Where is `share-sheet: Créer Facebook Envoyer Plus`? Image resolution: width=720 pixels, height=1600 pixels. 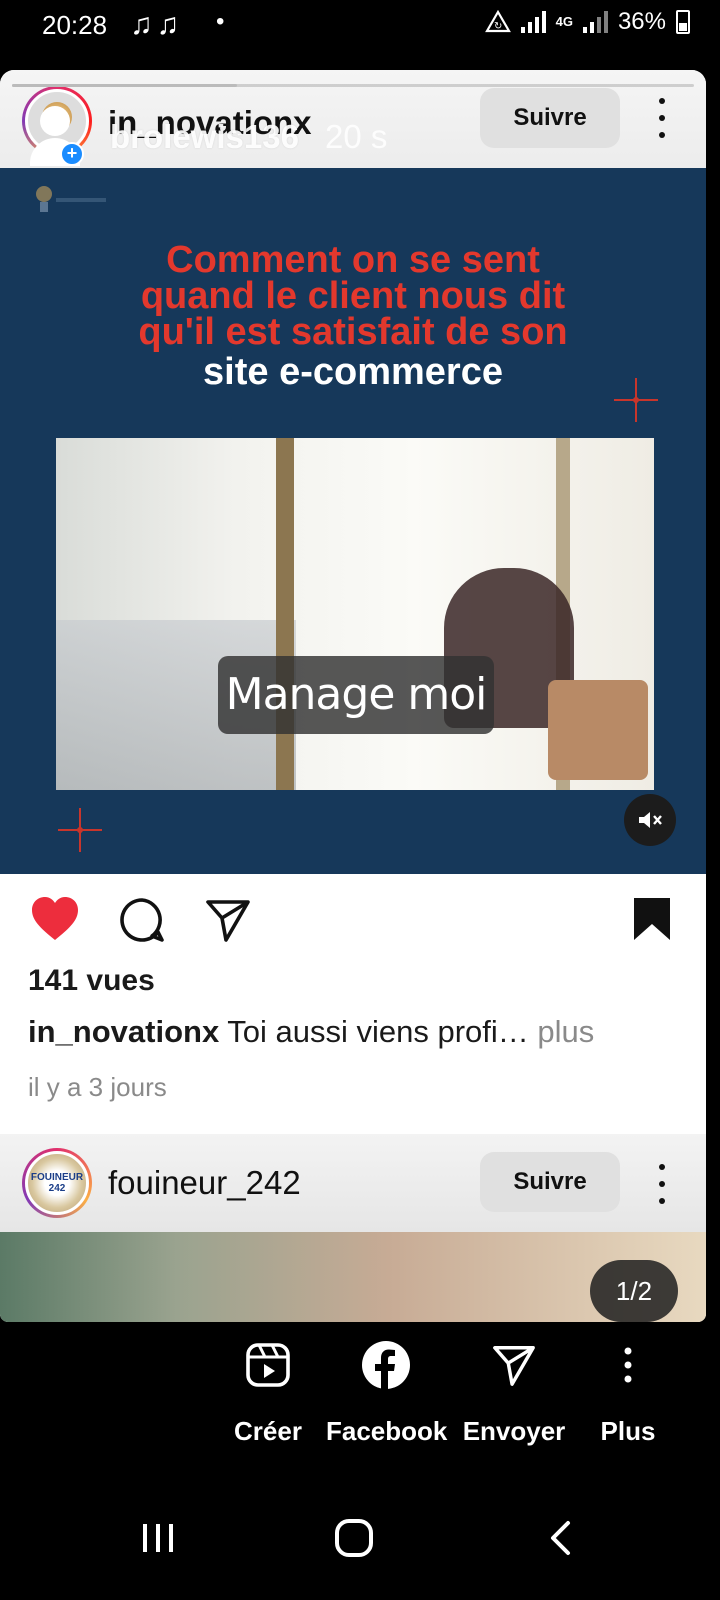 share-sheet: Créer Facebook Envoyer Plus is located at coordinates (360, 1387).